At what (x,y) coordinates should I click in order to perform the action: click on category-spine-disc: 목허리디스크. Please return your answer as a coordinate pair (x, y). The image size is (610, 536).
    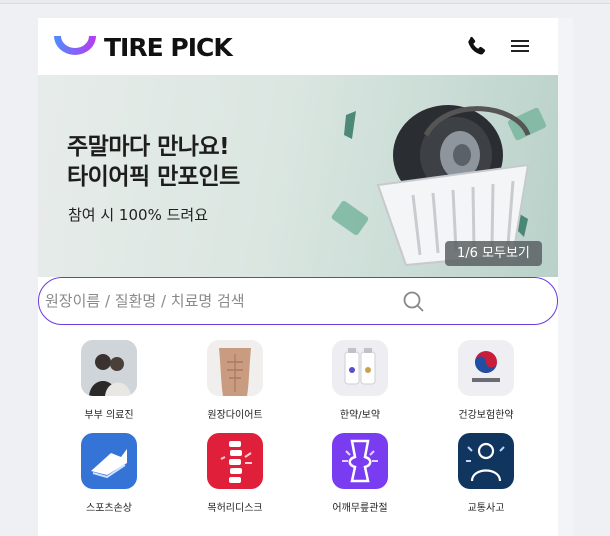
    Looking at the image, I should click on (235, 473).